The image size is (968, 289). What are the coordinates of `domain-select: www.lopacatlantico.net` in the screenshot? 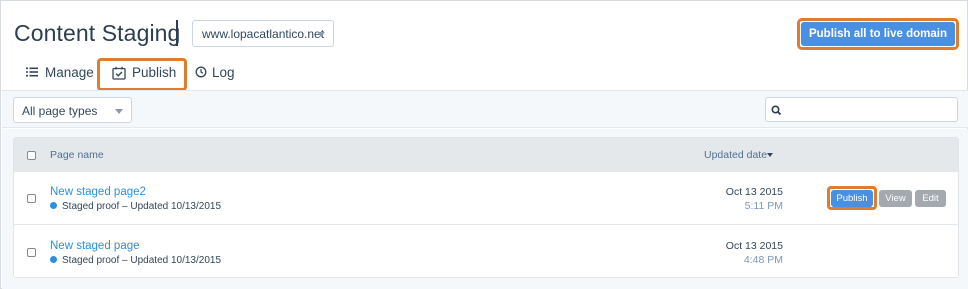 It's located at (263, 33).